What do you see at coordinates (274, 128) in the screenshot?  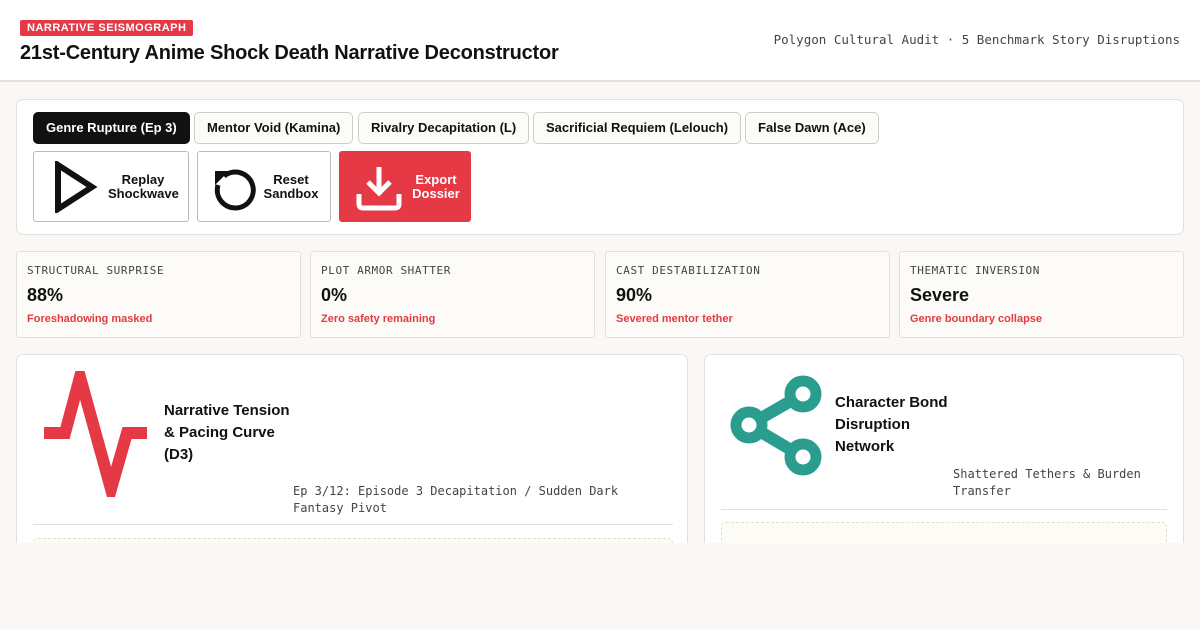 I see `tab-mentor-void: Mentor Void (Kamina)` at bounding box center [274, 128].